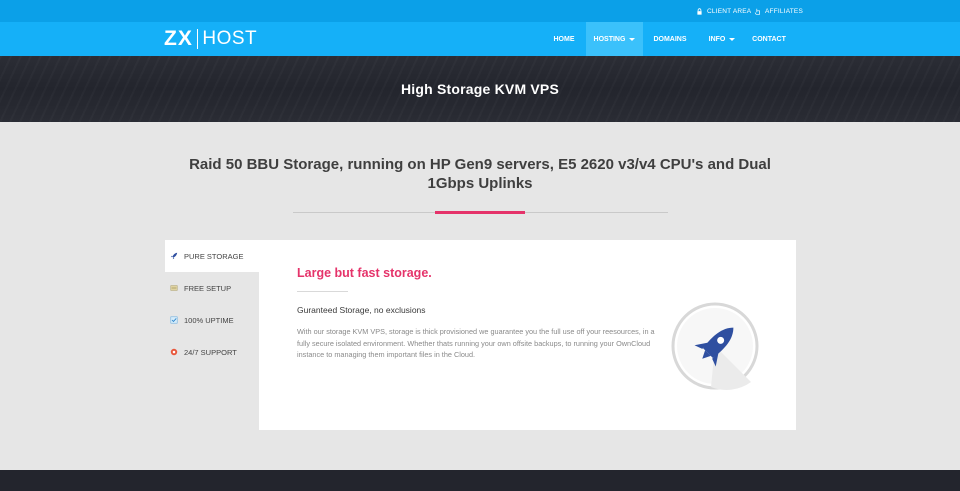 The height and width of the screenshot is (491, 960). Describe the element at coordinates (729, 11) in the screenshot. I see `client-area-label: CLIENT AREA` at that location.